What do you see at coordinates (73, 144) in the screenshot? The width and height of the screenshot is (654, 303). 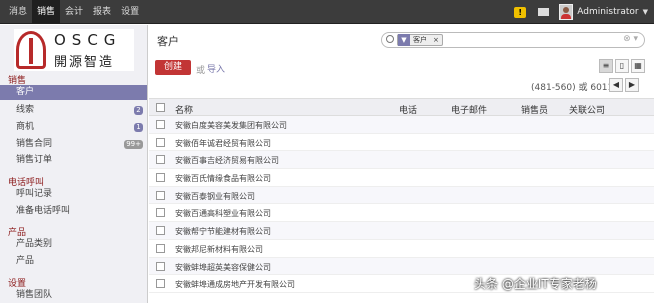 I see `sidebar-item-contracts: 销售合同 99+` at bounding box center [73, 144].